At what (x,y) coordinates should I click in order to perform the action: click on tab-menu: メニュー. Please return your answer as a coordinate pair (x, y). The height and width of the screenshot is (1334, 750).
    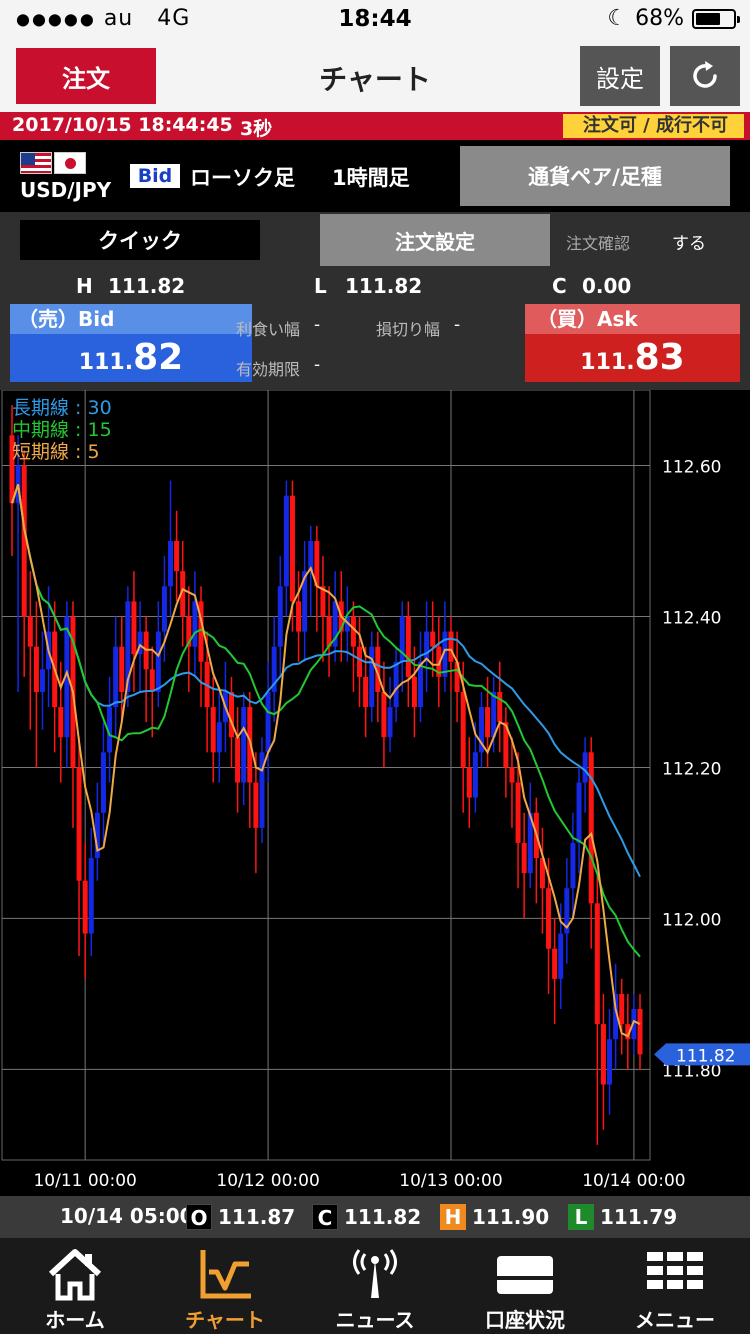
    Looking at the image, I should click on (675, 1286).